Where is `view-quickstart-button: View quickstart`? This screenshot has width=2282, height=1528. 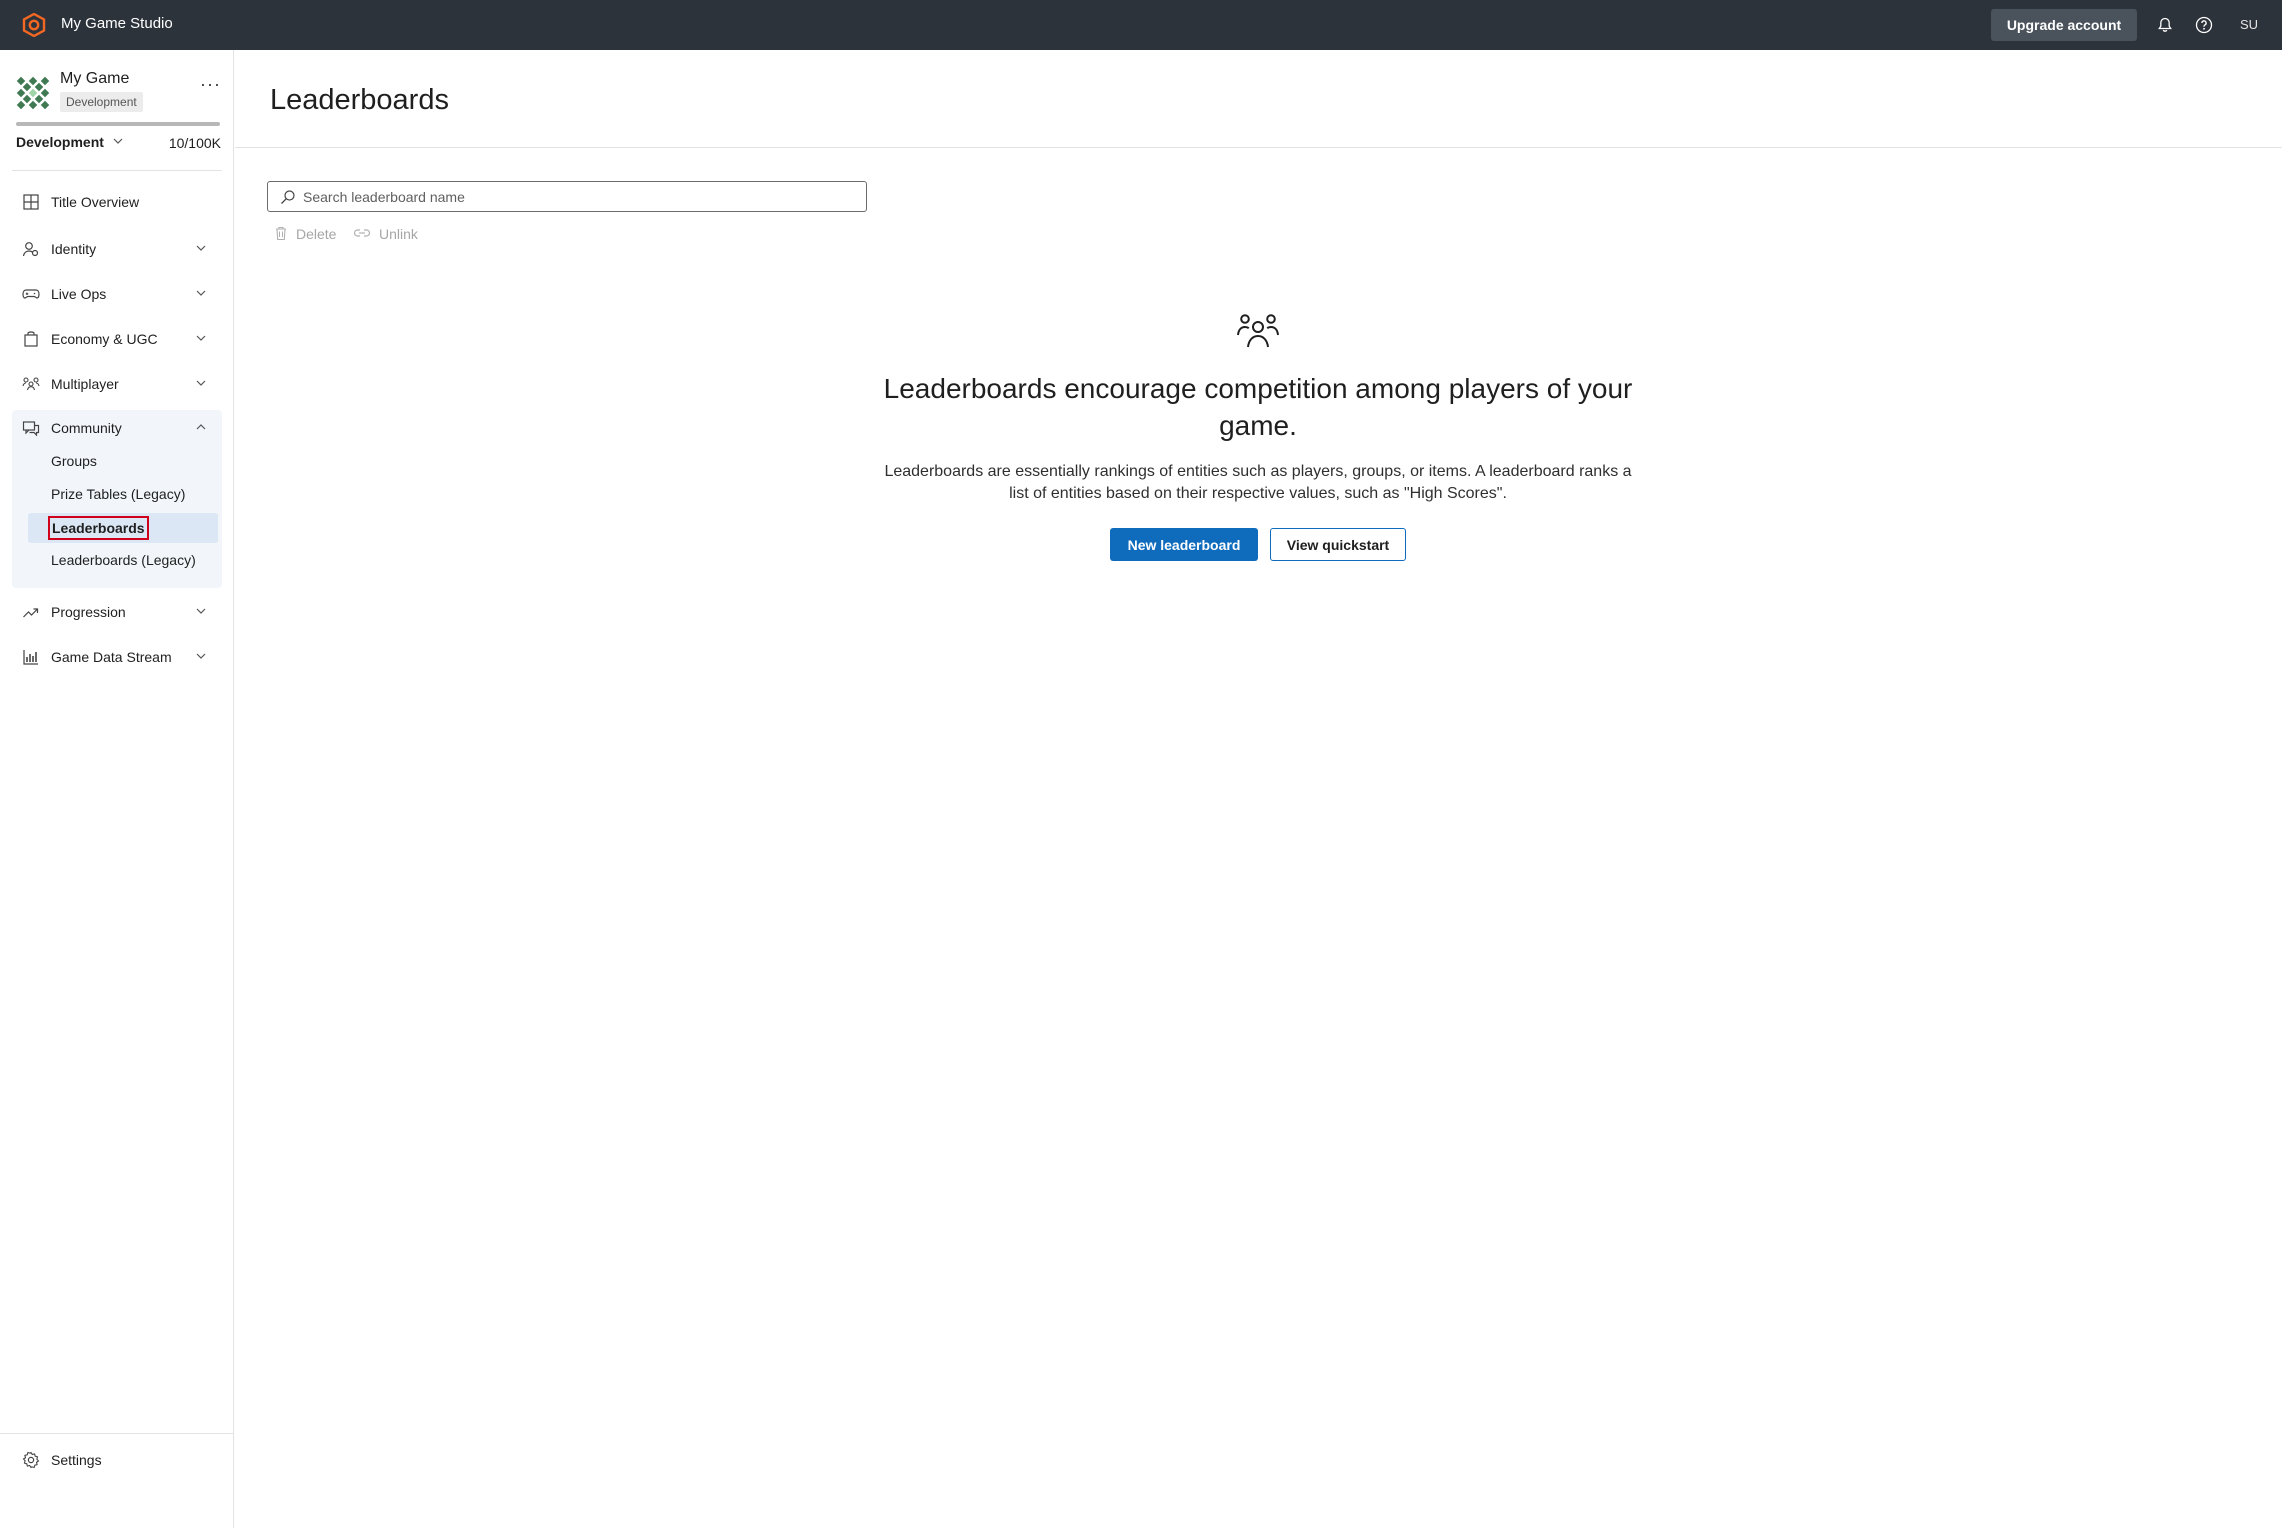
view-quickstart-button: View quickstart is located at coordinates (1338, 544).